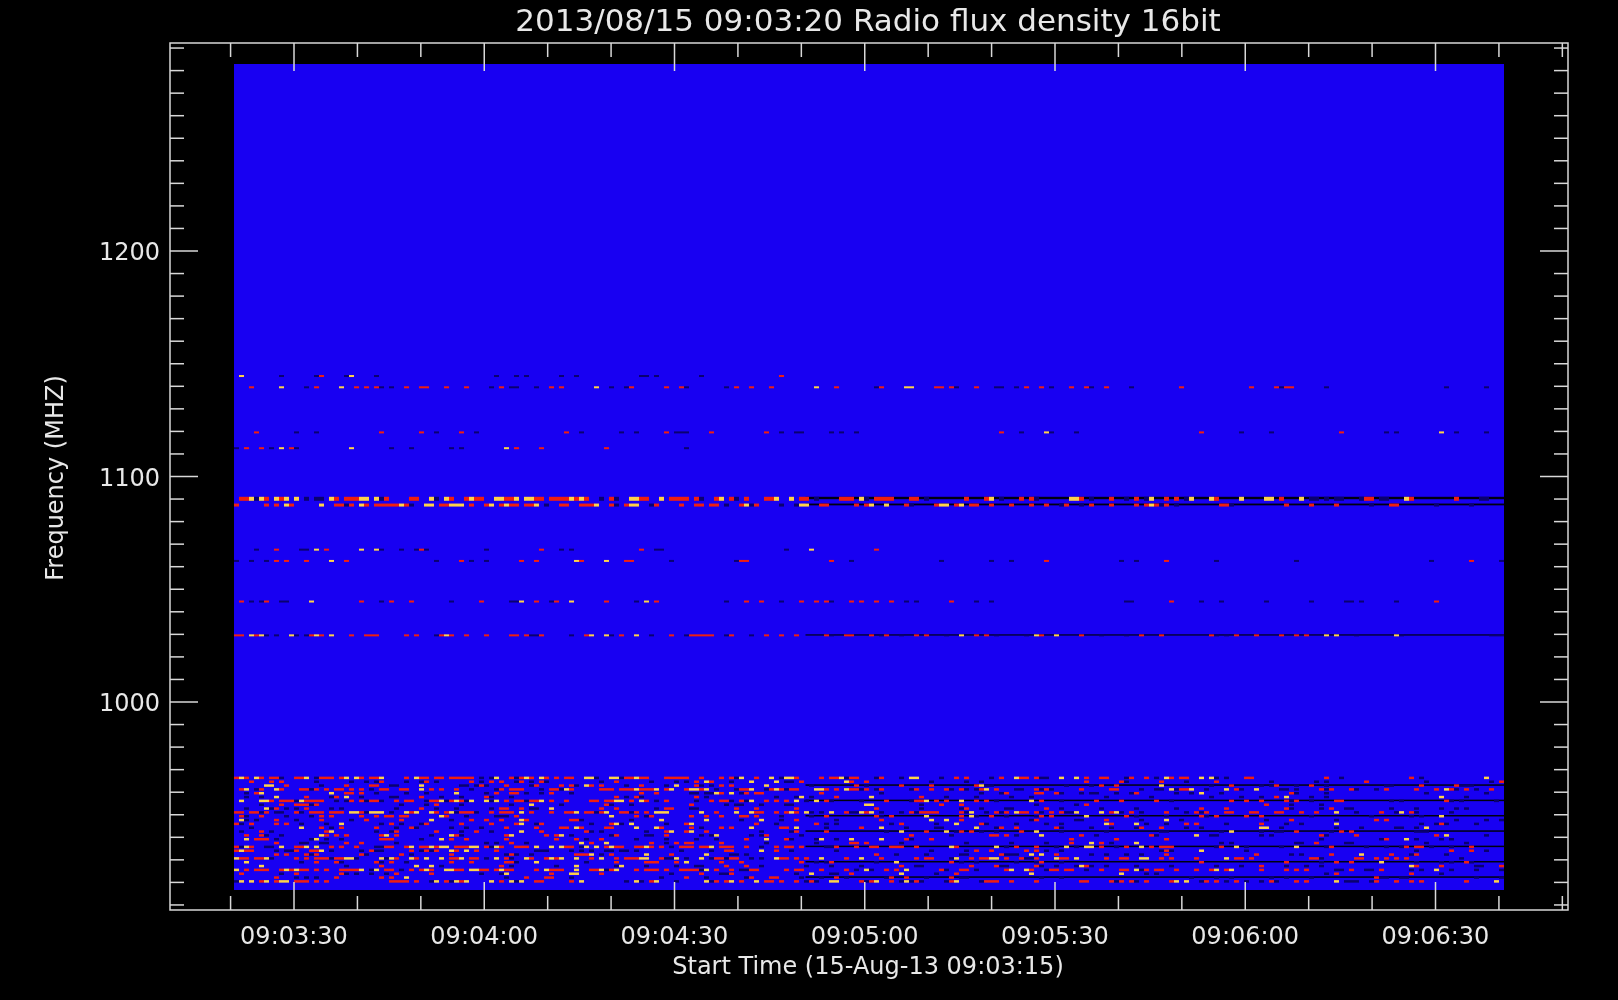 Image resolution: width=1618 pixels, height=1000 pixels. I want to click on axis-label: Frequency (MHZ), so click(55, 478).